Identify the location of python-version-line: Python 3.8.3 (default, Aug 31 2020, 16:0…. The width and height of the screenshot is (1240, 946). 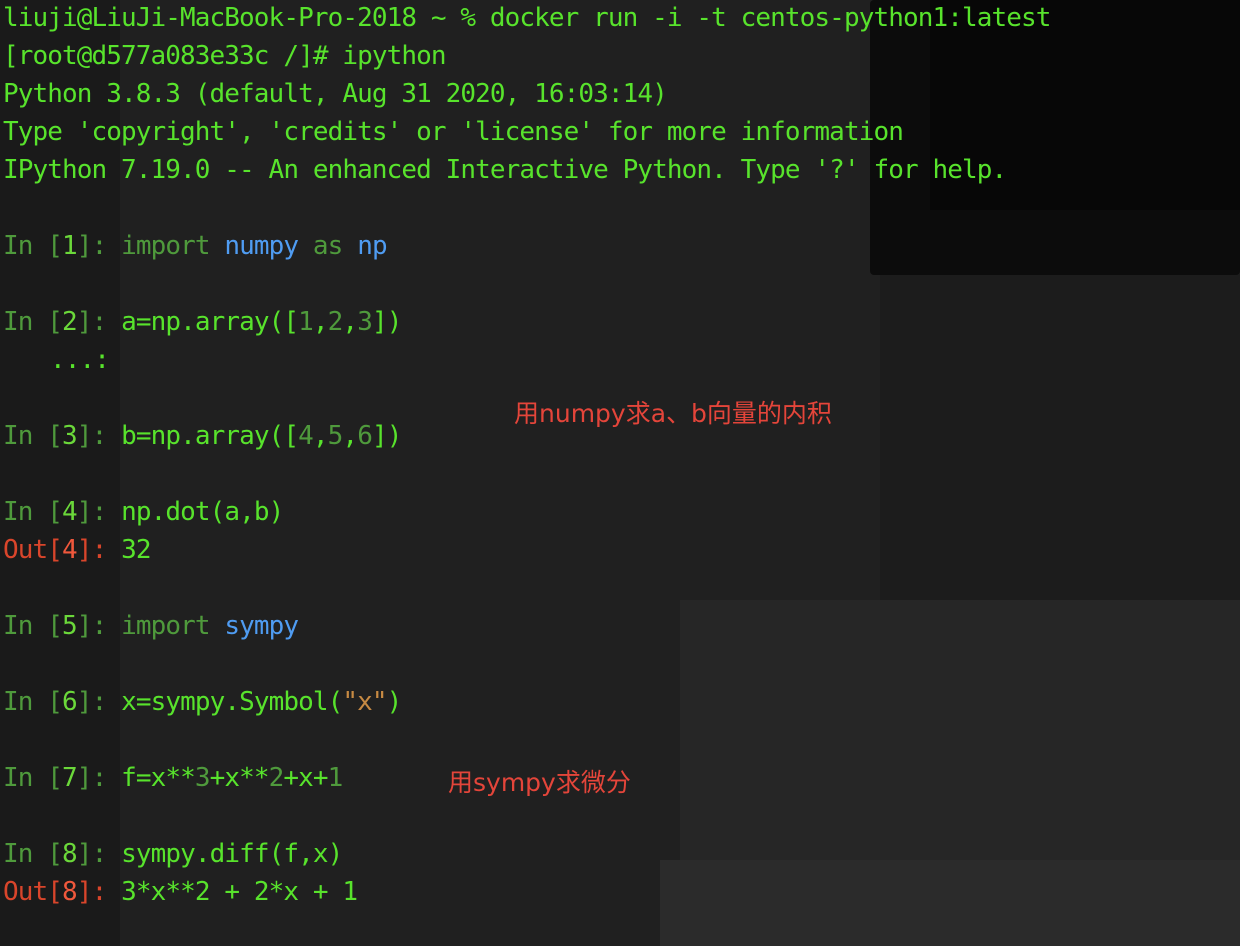
(335, 94).